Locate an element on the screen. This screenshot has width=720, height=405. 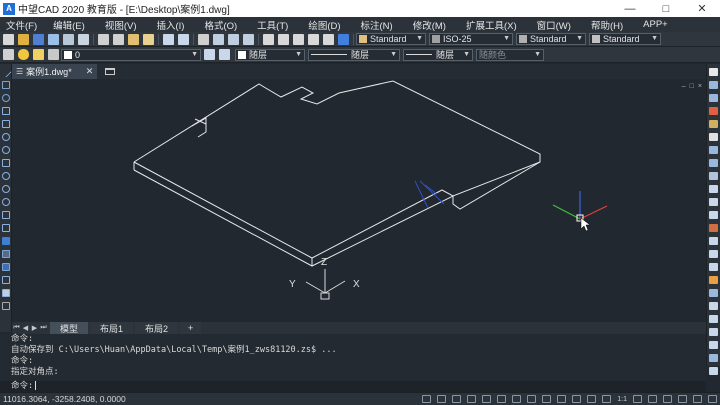
open-folder-icon is located at coordinates (23, 39).